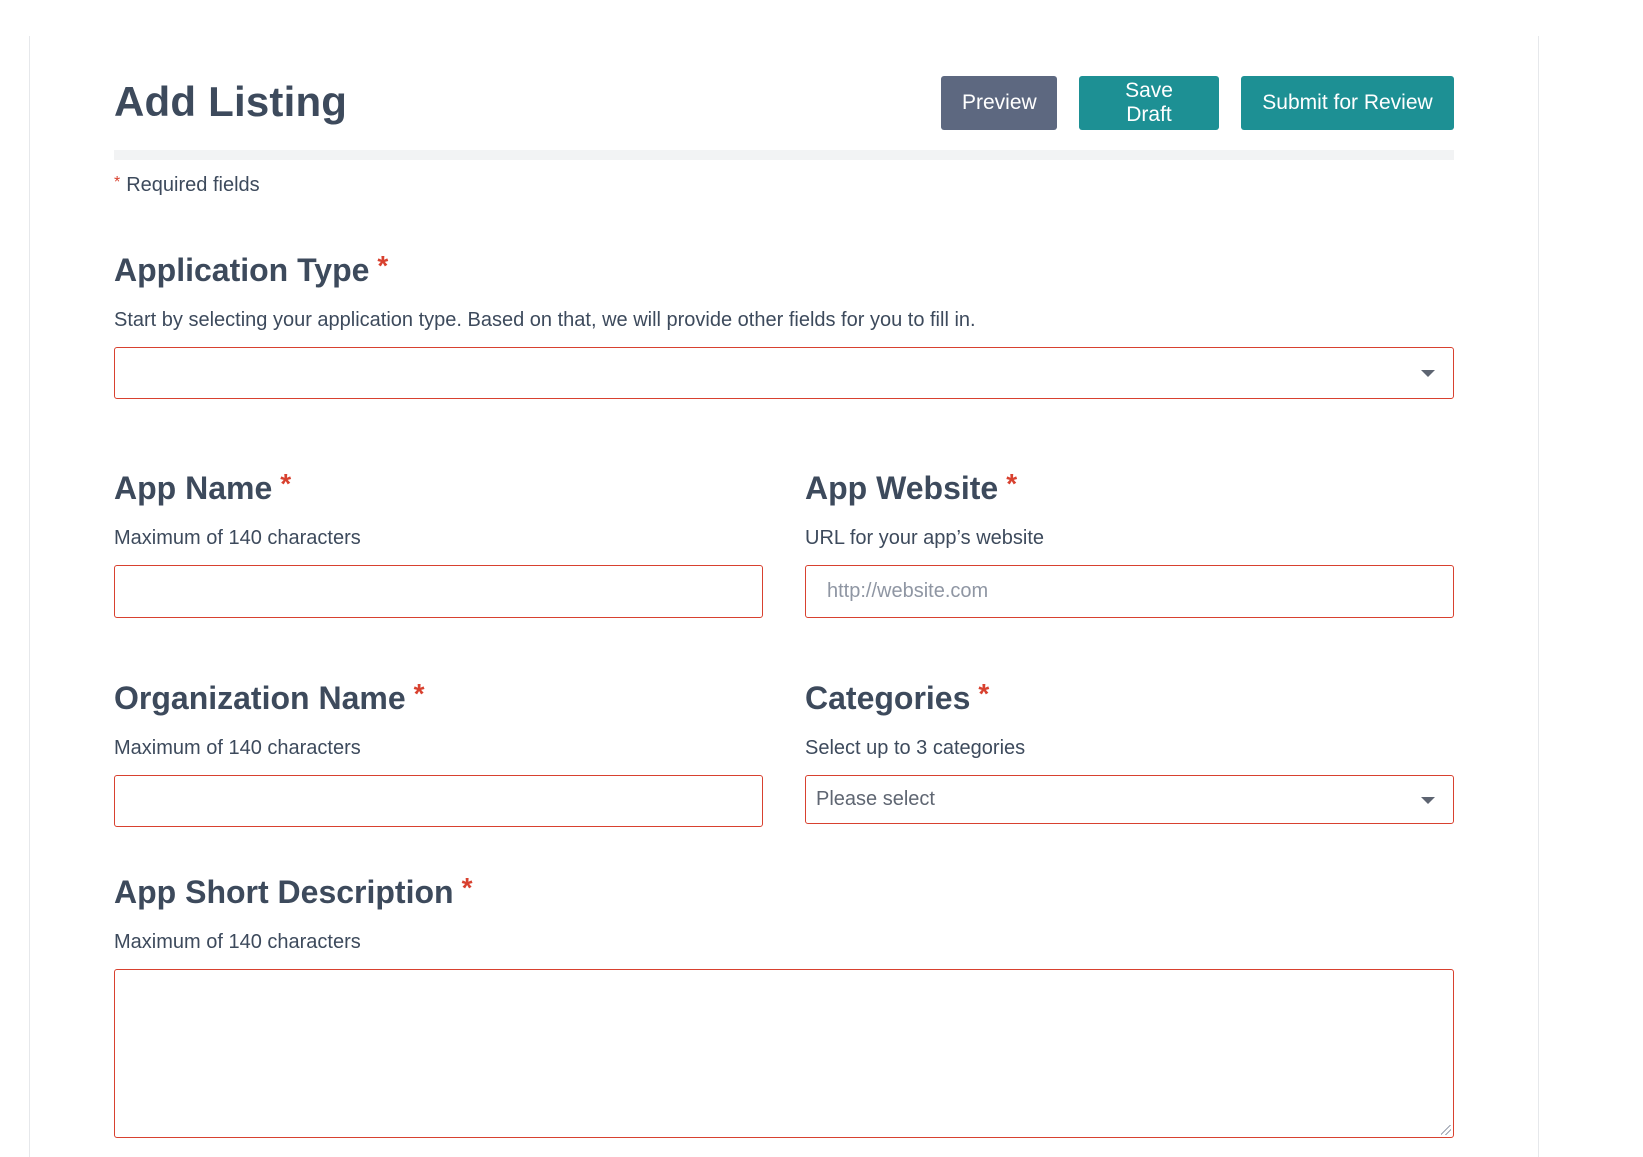 The height and width of the screenshot is (1157, 1643). I want to click on short-description-label: App Short Description *, so click(784, 891).